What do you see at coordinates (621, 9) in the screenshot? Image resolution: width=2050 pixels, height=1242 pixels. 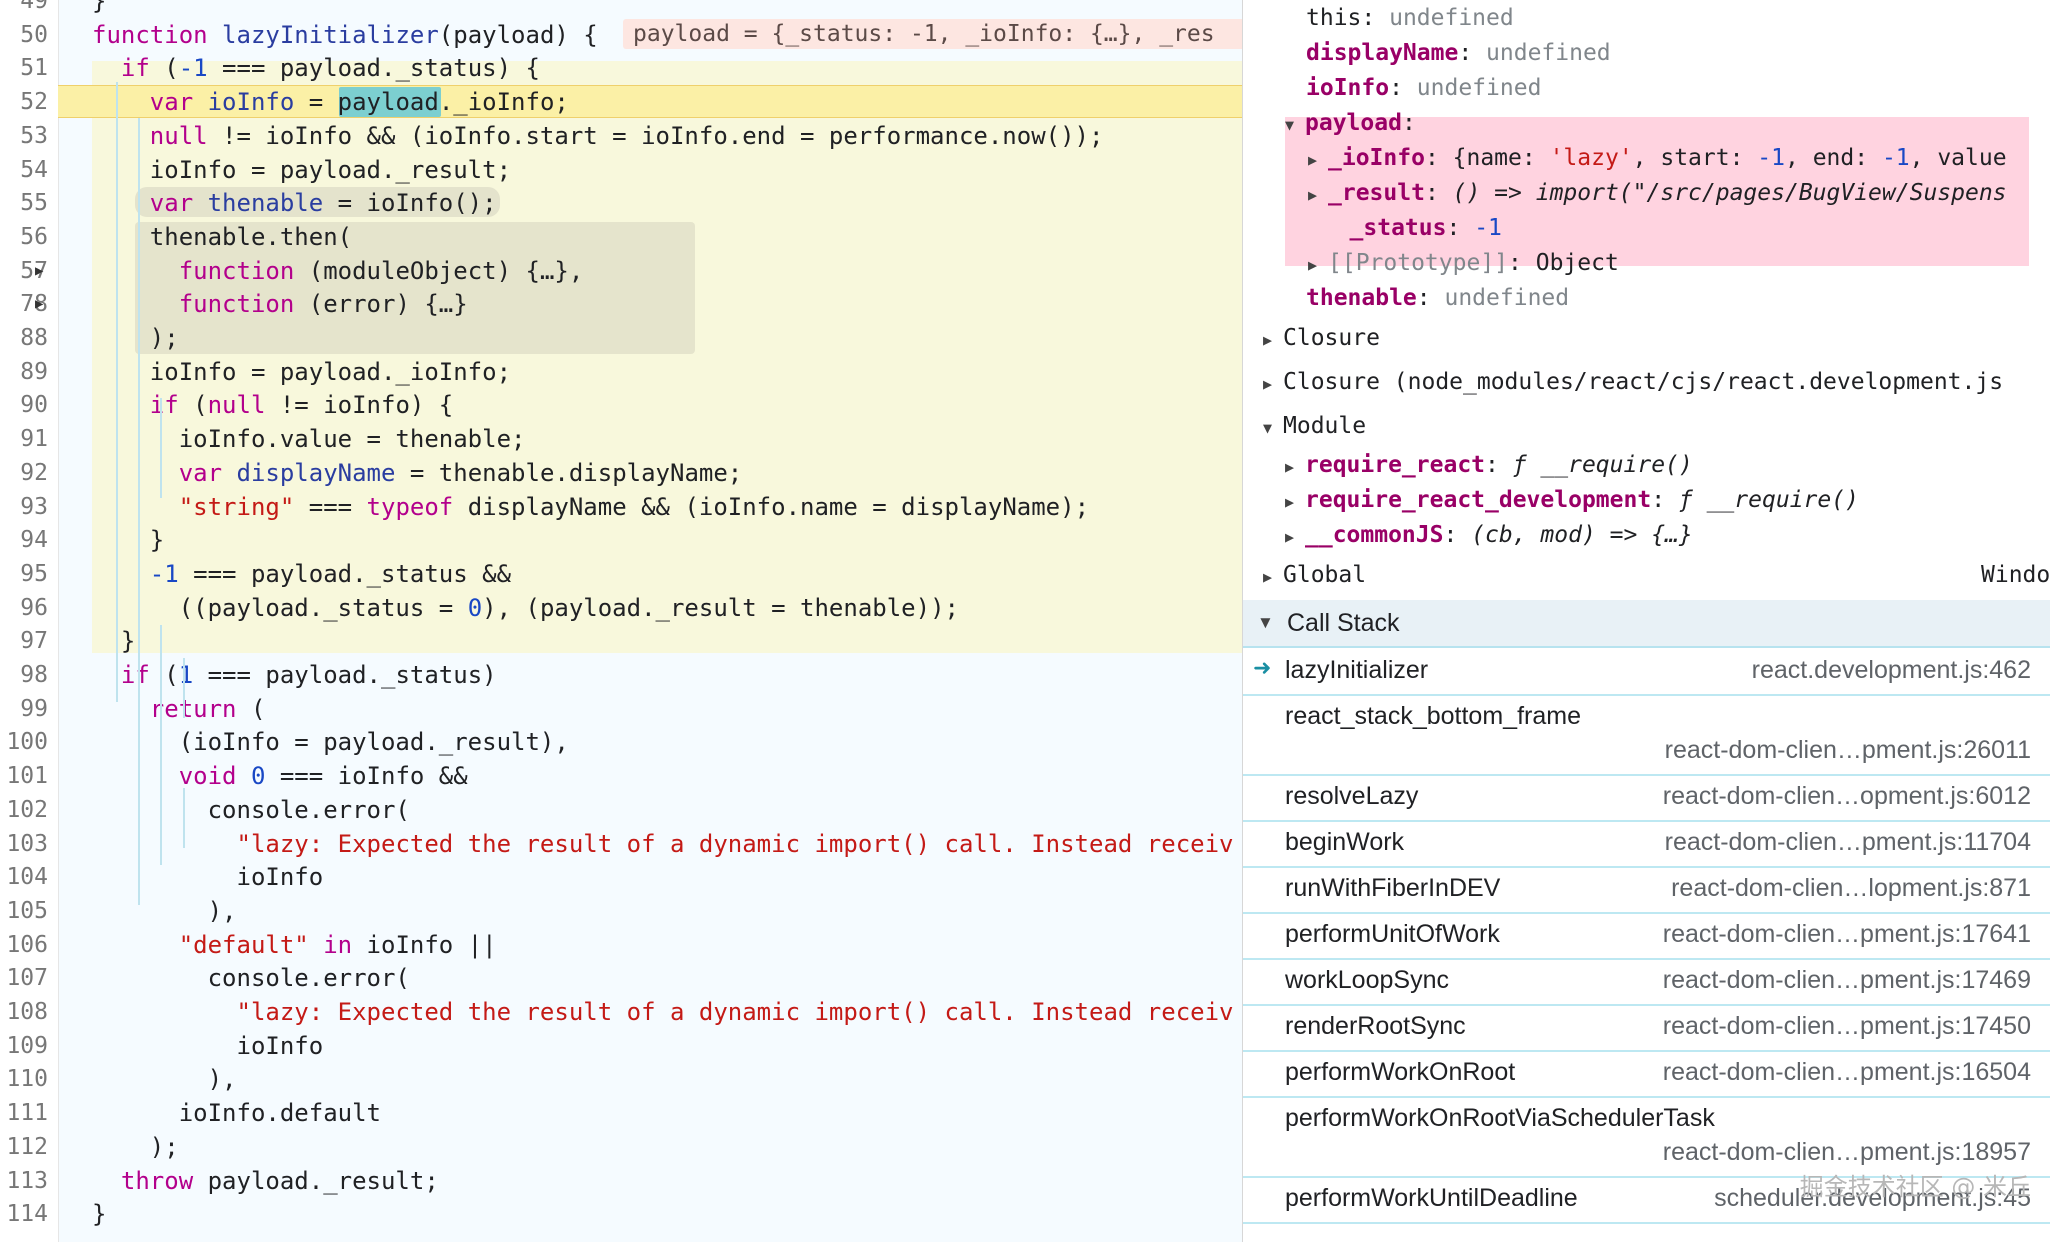 I see `code-line: 49}` at bounding box center [621, 9].